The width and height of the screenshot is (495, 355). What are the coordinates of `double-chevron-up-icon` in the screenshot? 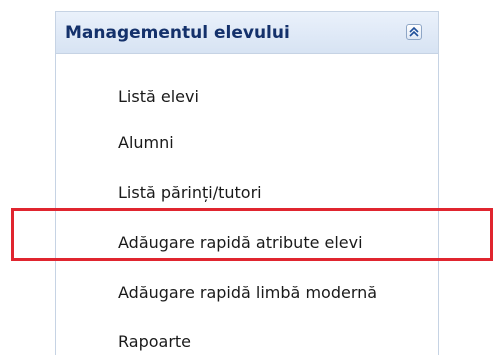 It's located at (414, 31).